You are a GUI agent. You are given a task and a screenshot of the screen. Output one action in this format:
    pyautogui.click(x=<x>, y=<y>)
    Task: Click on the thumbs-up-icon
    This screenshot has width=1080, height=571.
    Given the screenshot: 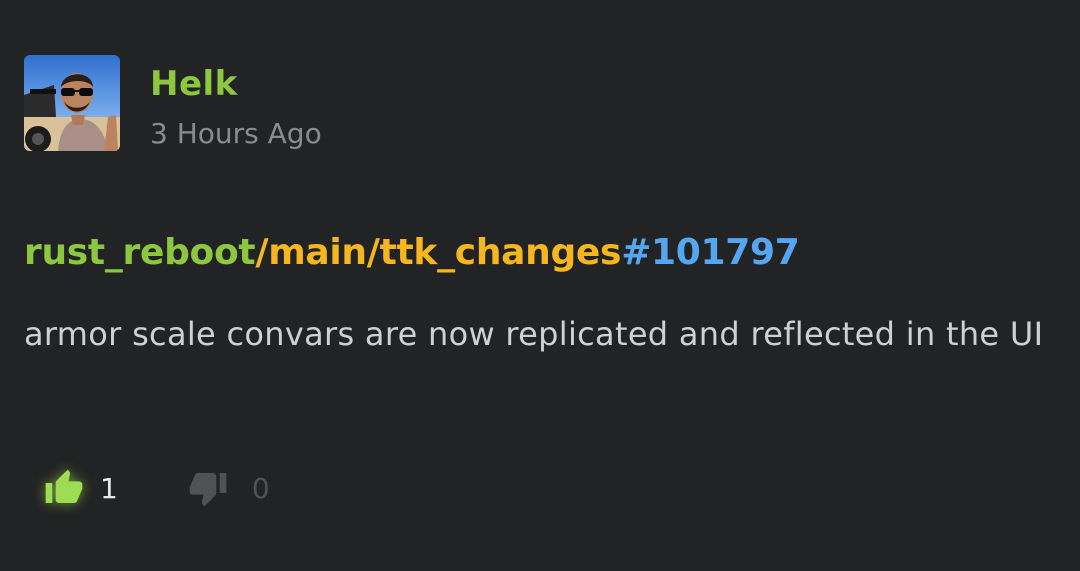 What is the action you would take?
    pyautogui.click(x=64, y=488)
    